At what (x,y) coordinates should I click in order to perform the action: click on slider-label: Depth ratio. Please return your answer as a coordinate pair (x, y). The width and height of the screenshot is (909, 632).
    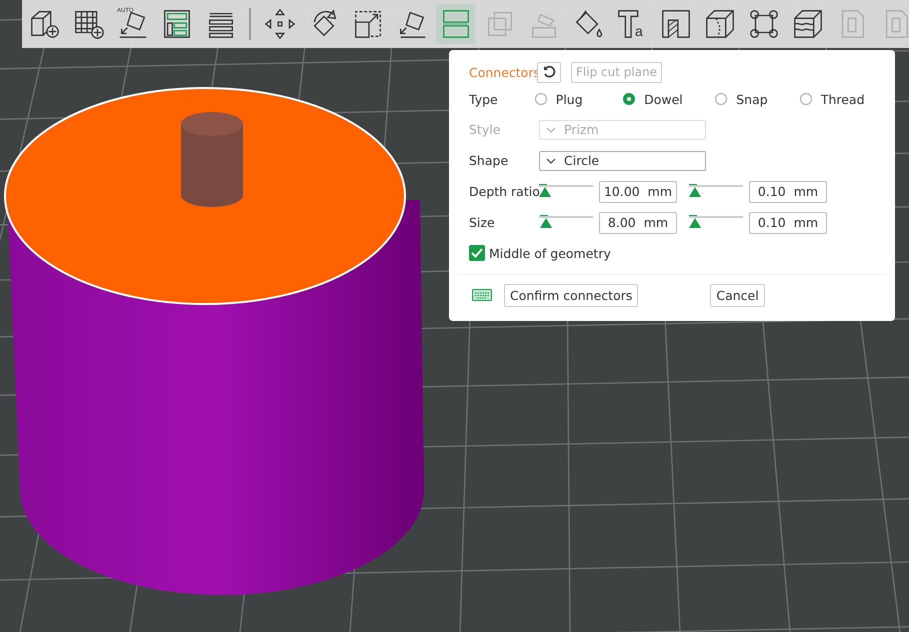
    Looking at the image, I should click on (504, 191).